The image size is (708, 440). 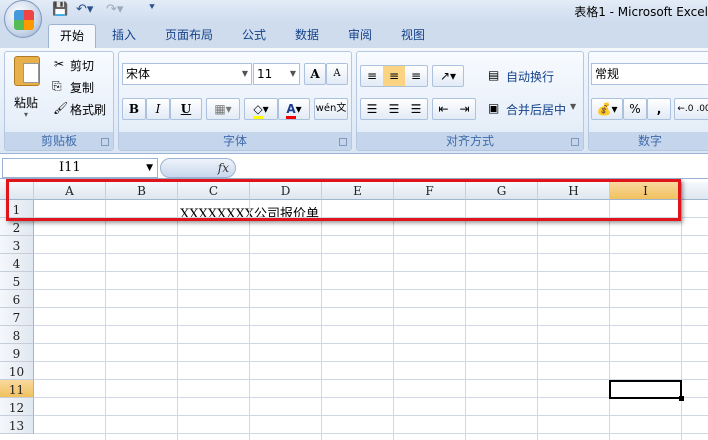 I want to click on phonetic-button: wén文, so click(x=331, y=109).